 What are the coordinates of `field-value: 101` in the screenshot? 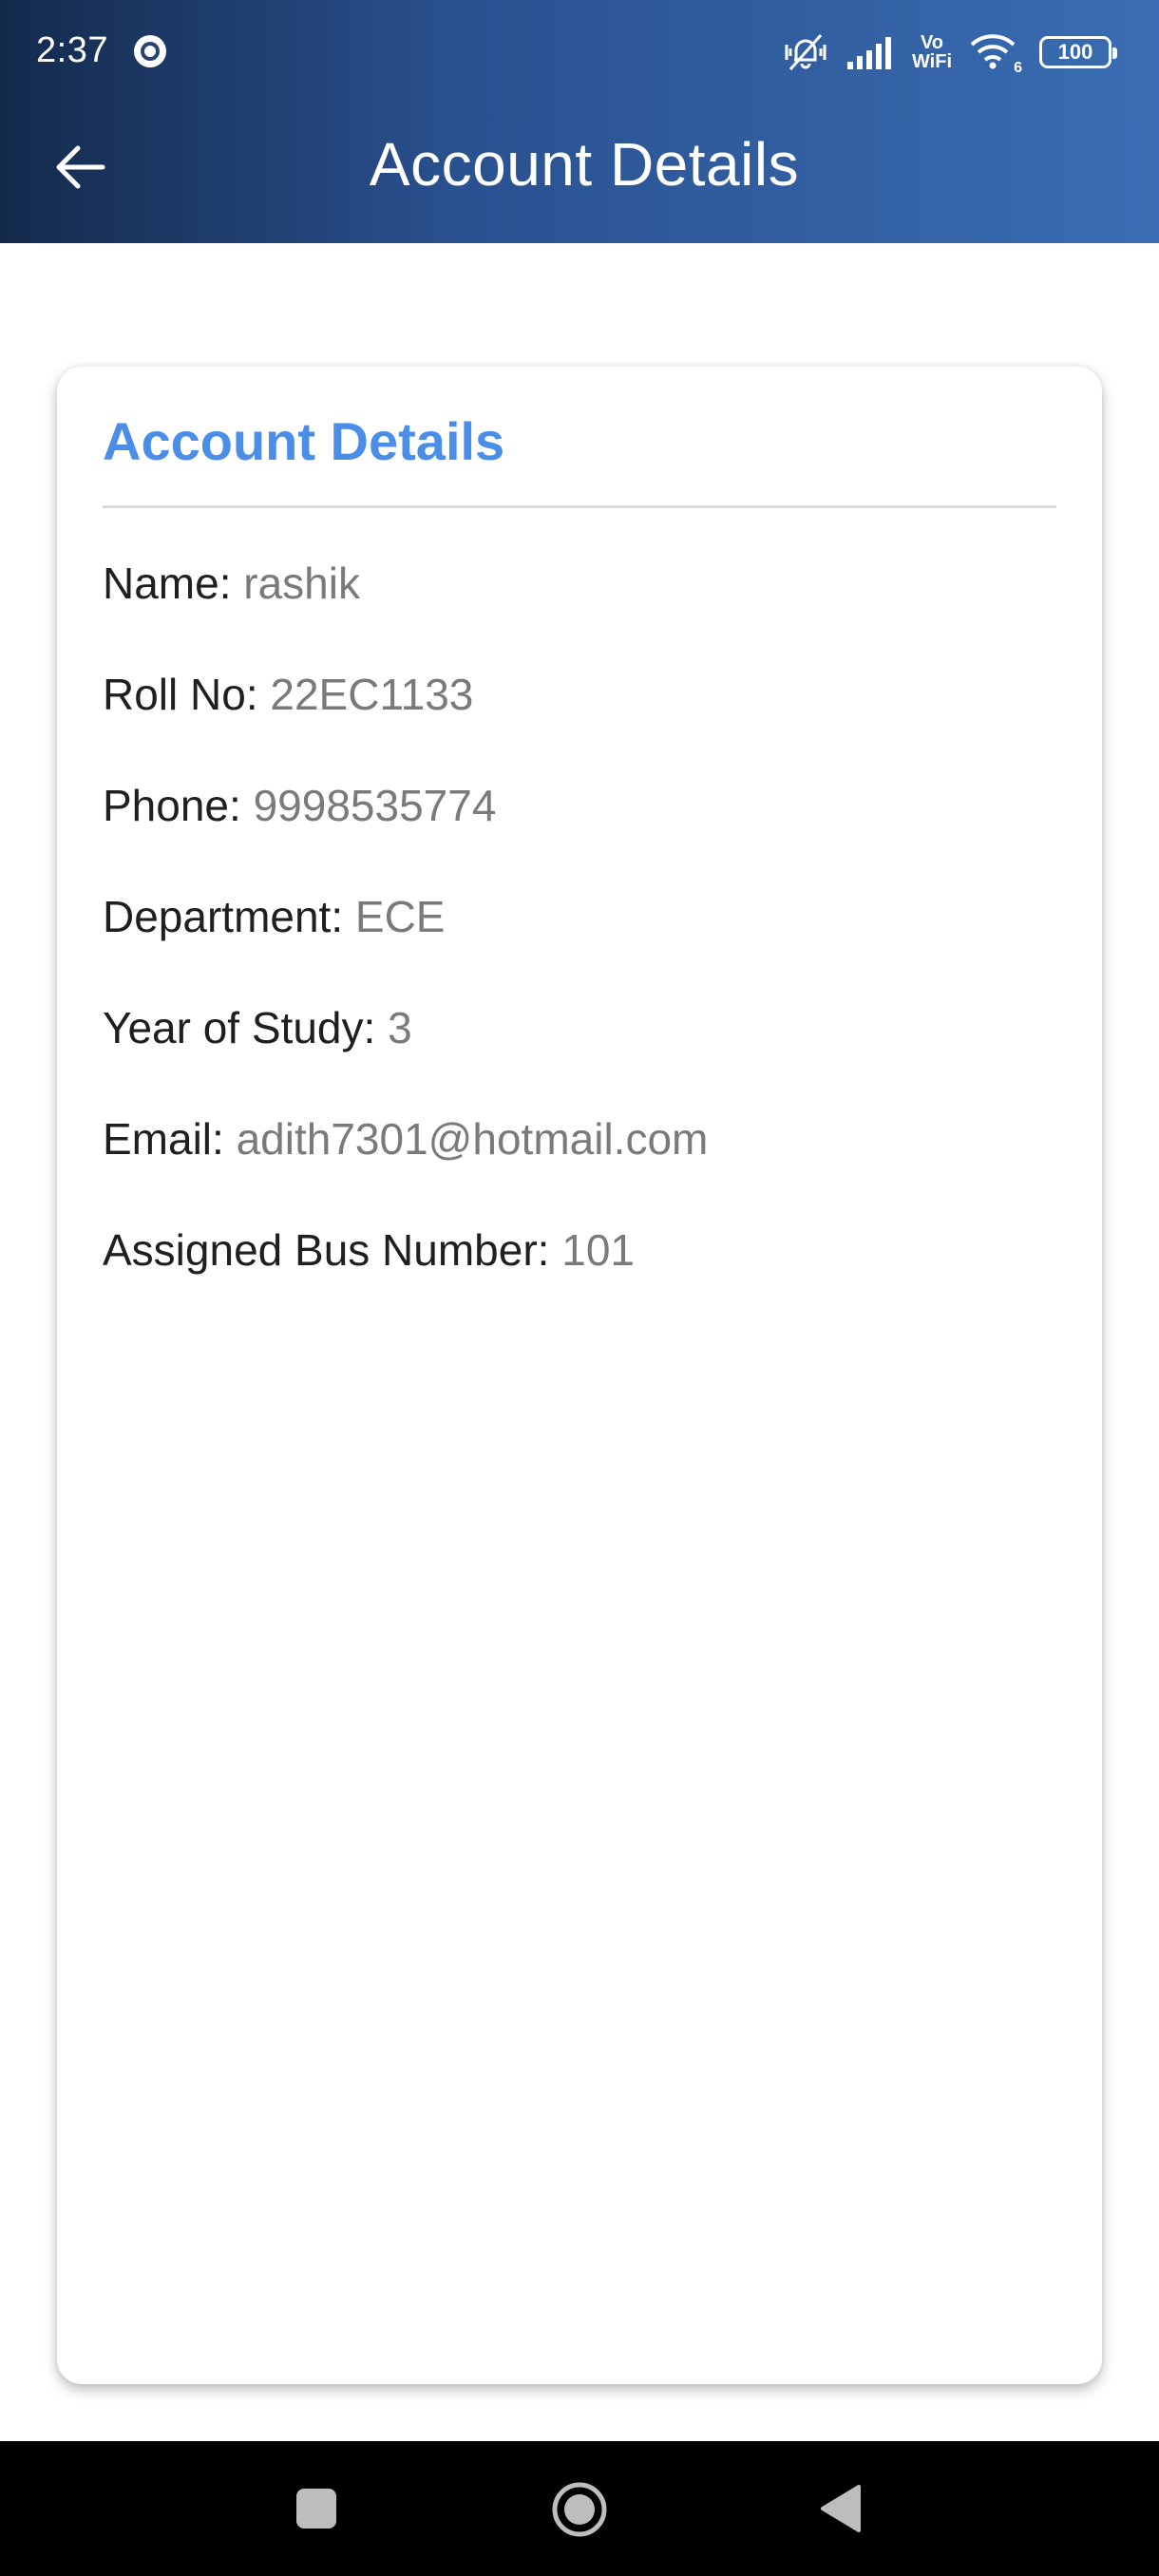 It's located at (598, 1250).